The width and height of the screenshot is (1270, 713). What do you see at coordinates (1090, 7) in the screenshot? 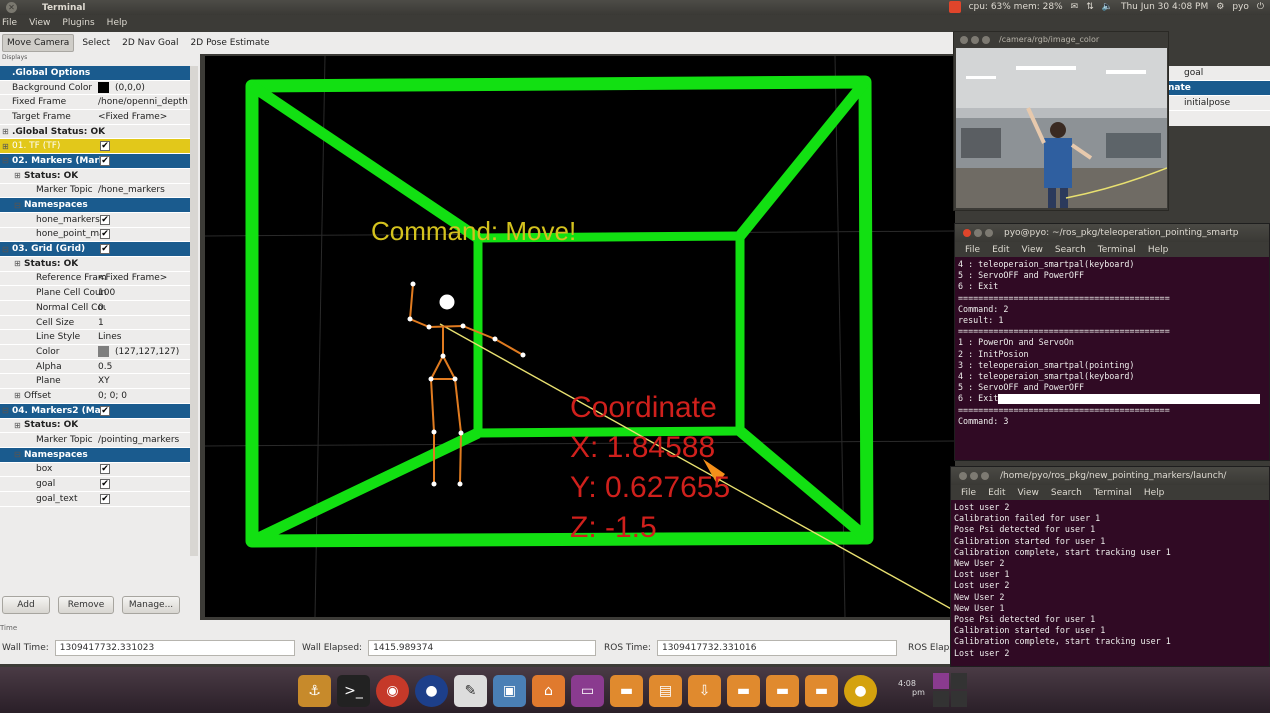
I see `network-icon: ⇅` at bounding box center [1090, 7].